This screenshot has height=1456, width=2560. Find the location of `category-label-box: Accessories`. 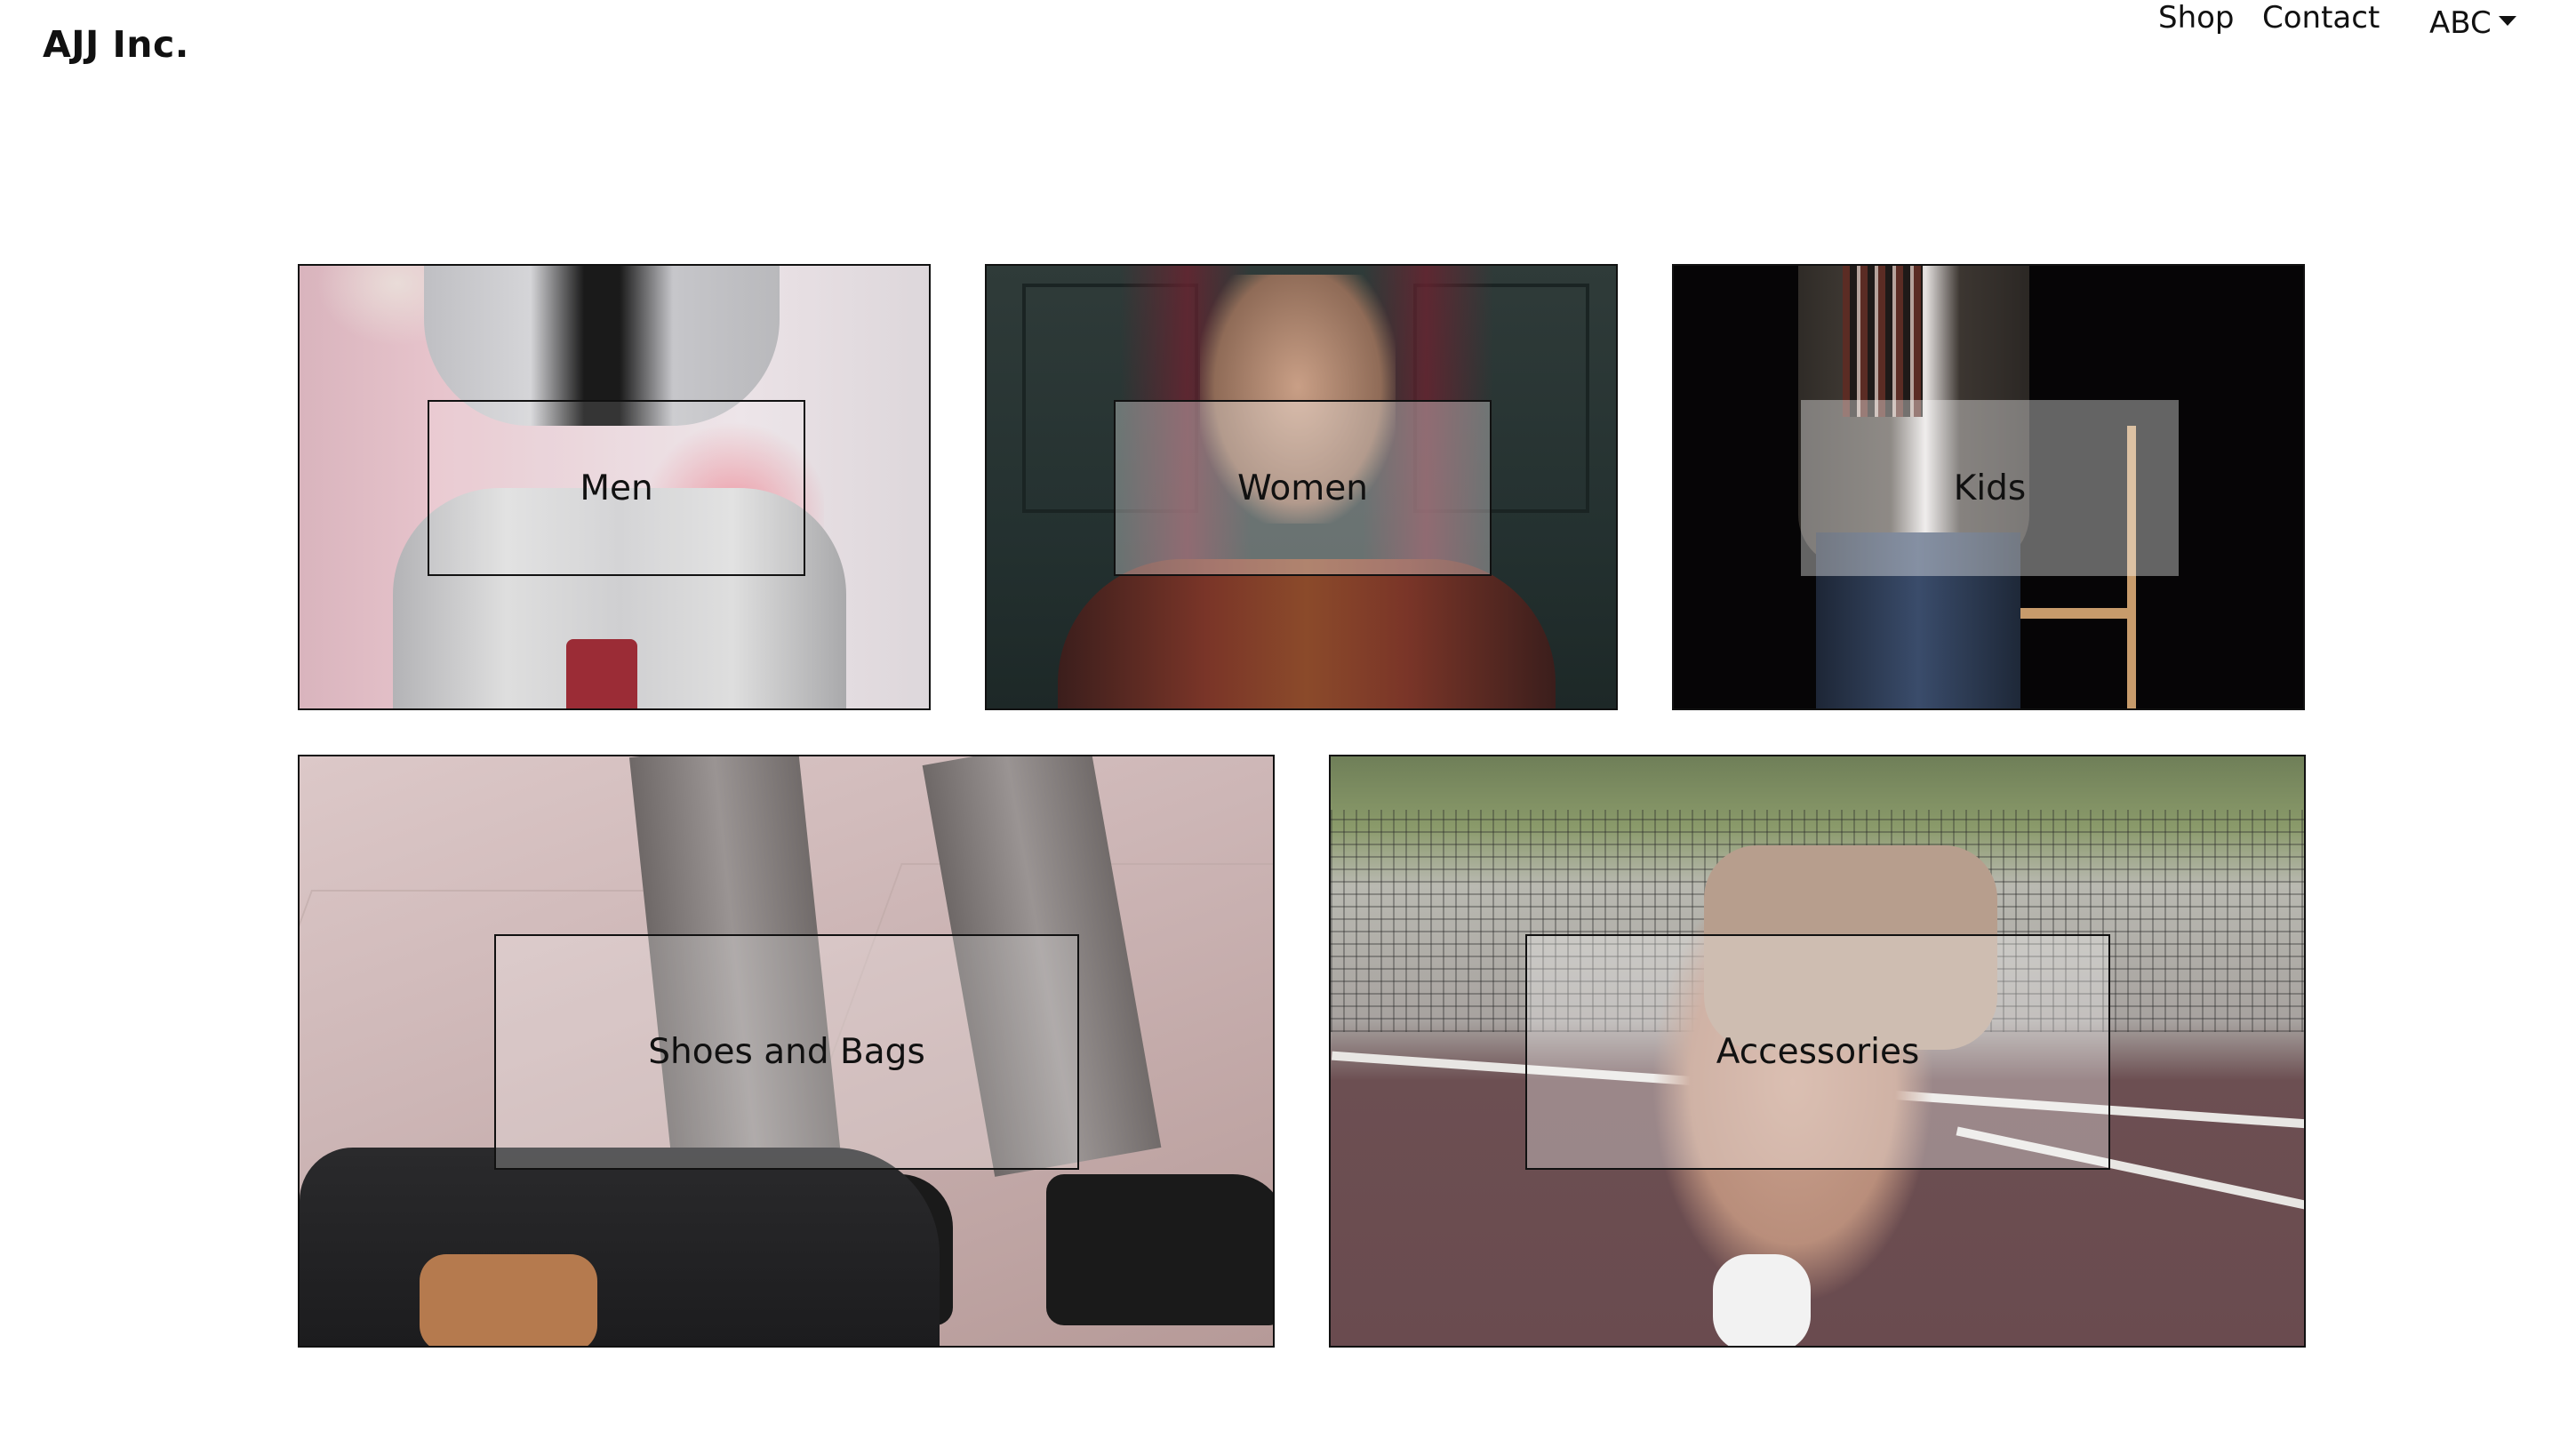

category-label-box: Accessories is located at coordinates (1817, 1052).